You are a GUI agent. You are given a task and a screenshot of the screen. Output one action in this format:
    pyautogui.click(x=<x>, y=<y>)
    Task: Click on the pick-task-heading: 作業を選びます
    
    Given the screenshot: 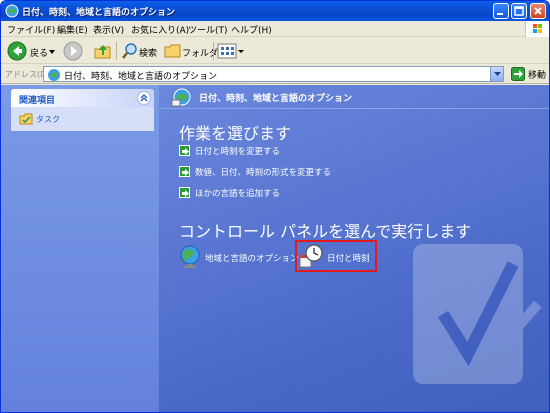 What is the action you would take?
    pyautogui.click(x=235, y=133)
    